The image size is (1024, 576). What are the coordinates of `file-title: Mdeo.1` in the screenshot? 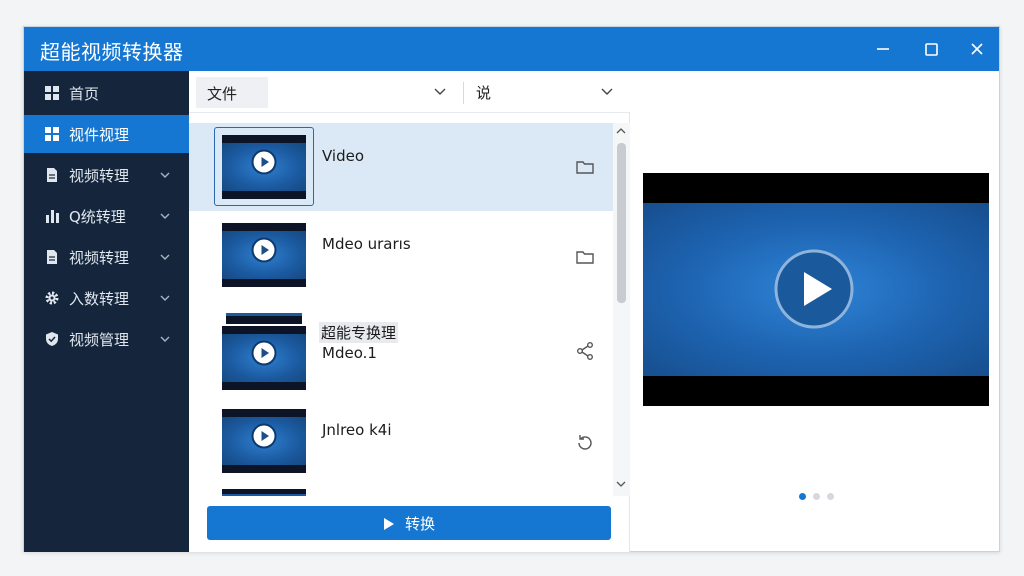 It's located at (349, 353).